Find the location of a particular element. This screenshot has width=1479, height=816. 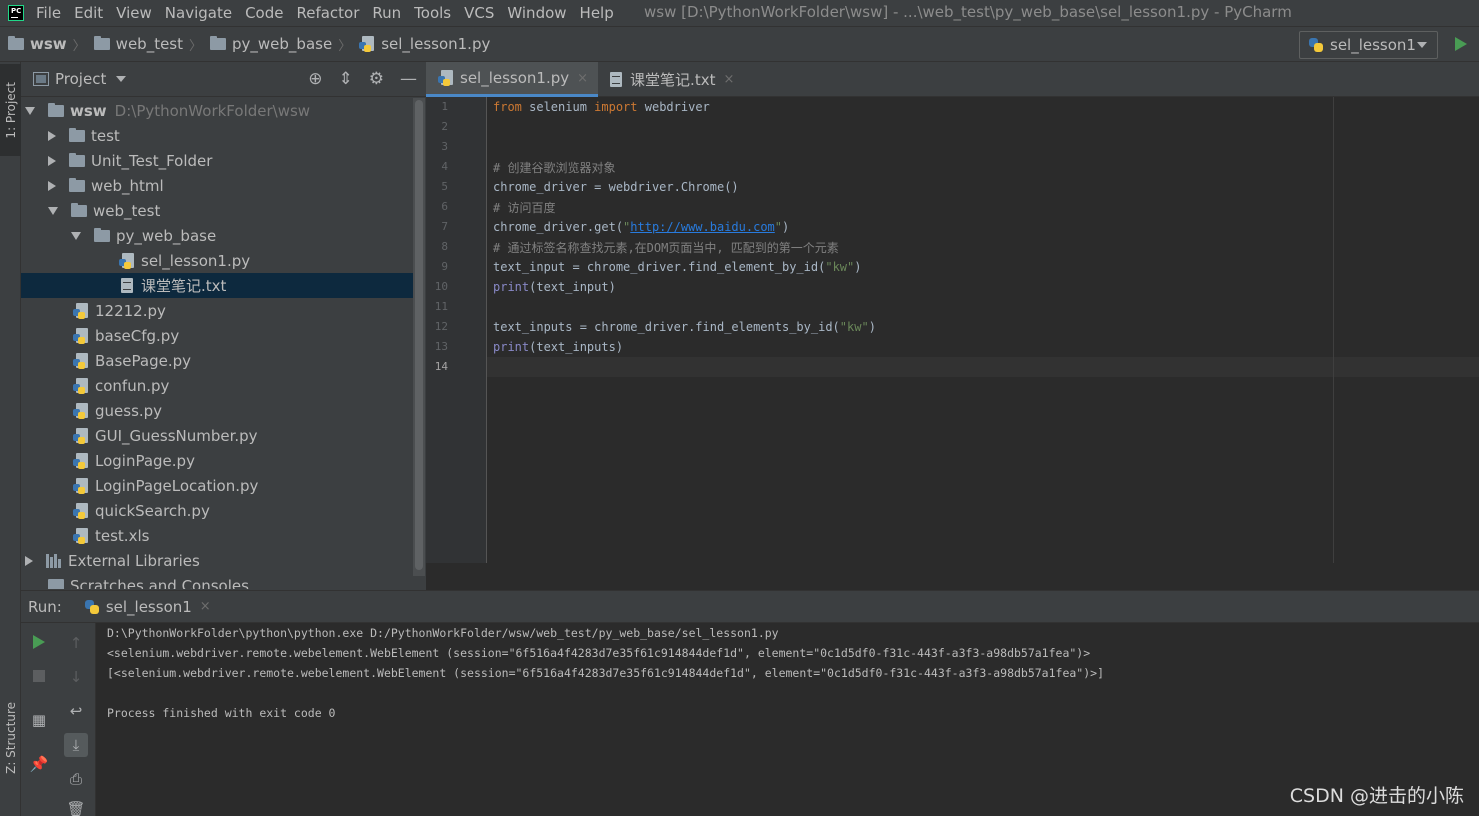

locate-icon: ⊕ is located at coordinates (315, 79).